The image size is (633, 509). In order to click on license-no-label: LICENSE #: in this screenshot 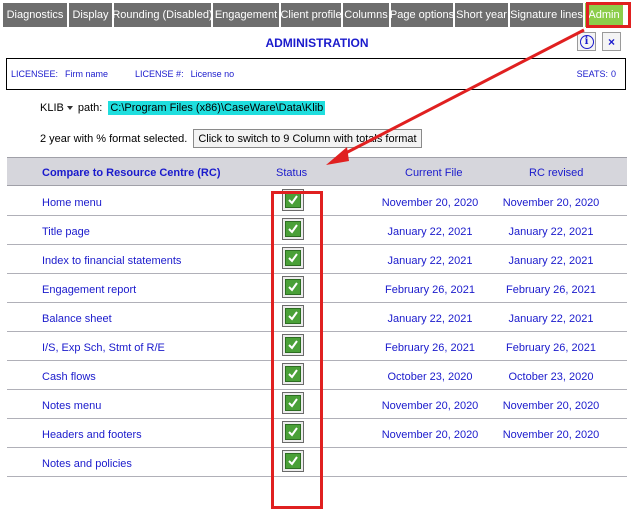, I will do `click(159, 74)`.